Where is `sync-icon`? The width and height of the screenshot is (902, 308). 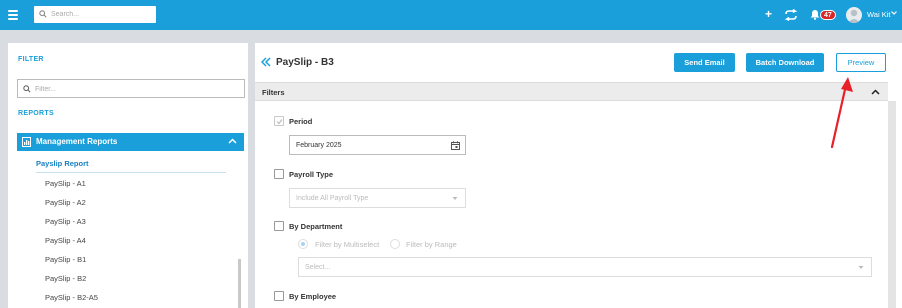
sync-icon is located at coordinates (791, 15).